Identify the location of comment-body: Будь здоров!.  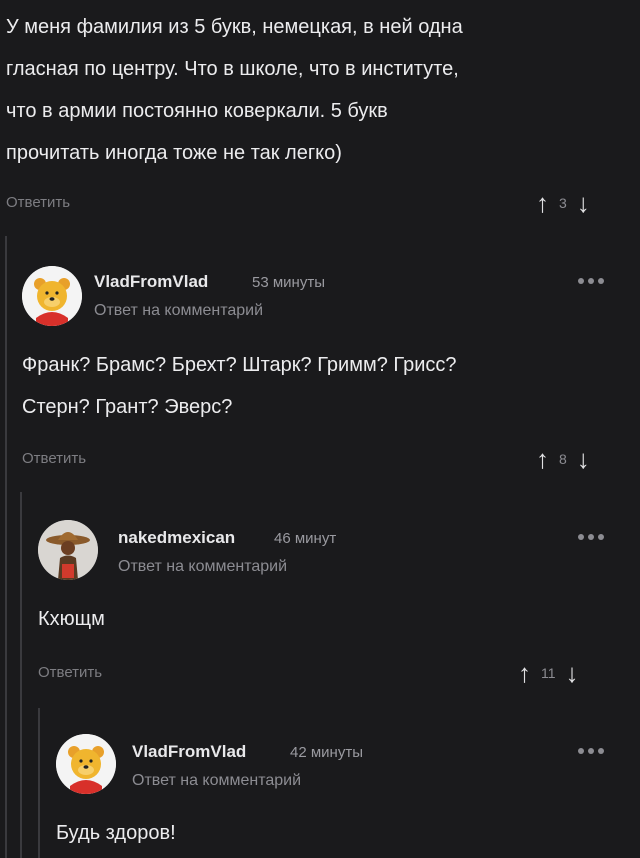
(336, 833).